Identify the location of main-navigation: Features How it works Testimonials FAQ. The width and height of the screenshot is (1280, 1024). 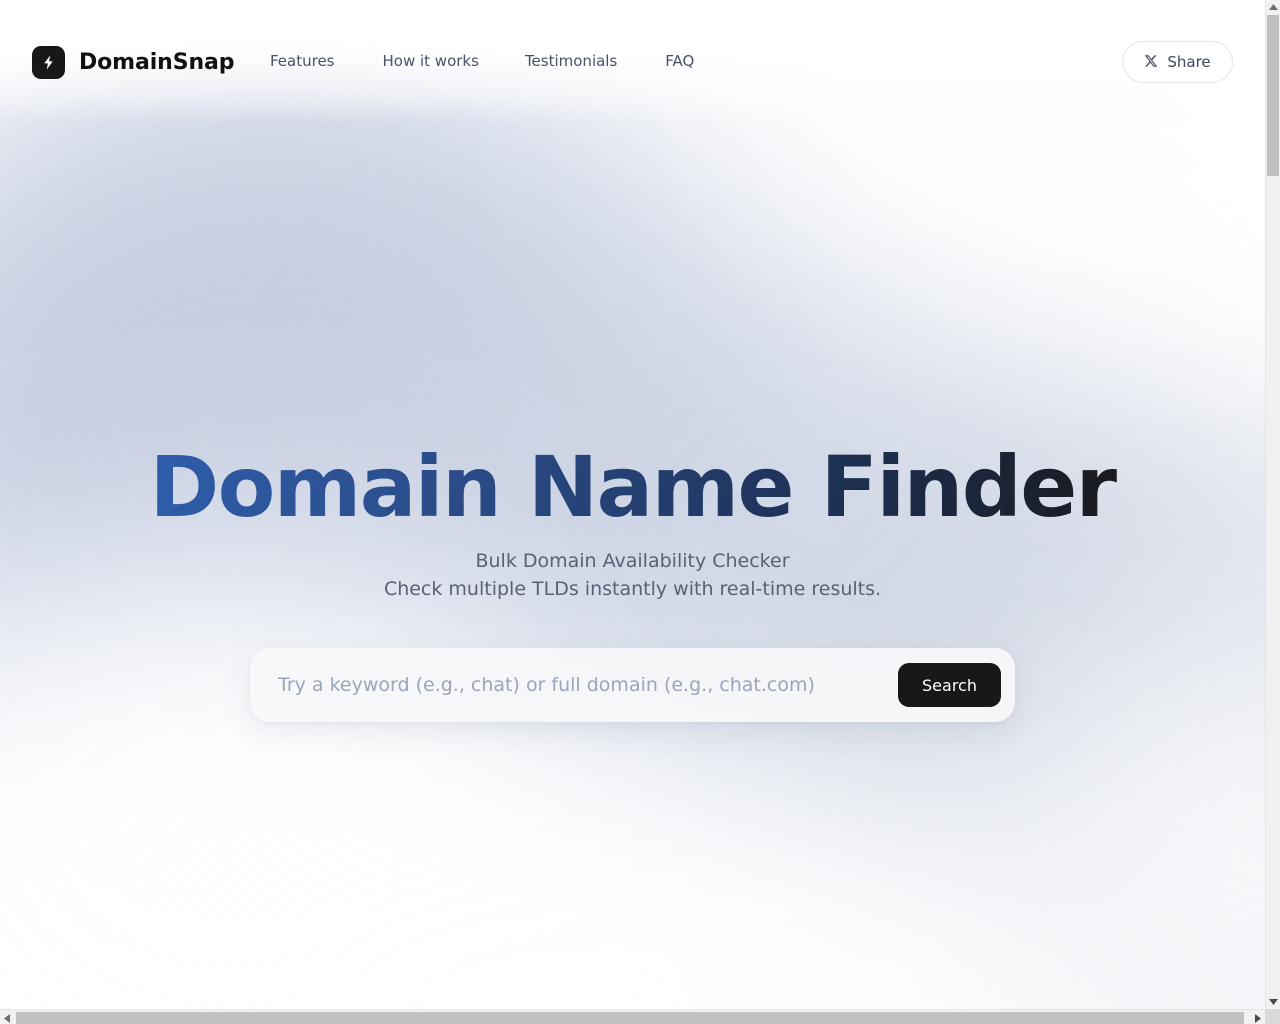
(482, 61).